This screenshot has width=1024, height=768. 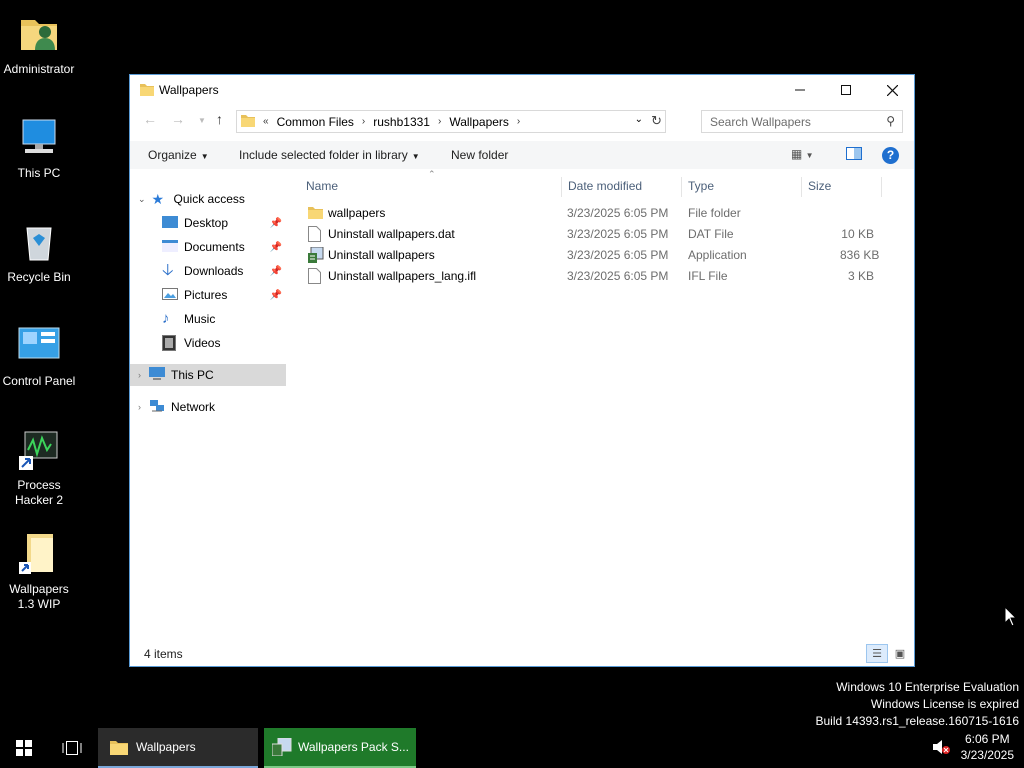 What do you see at coordinates (224, 295) in the screenshot?
I see `nav-pictures: Pictures 📌` at bounding box center [224, 295].